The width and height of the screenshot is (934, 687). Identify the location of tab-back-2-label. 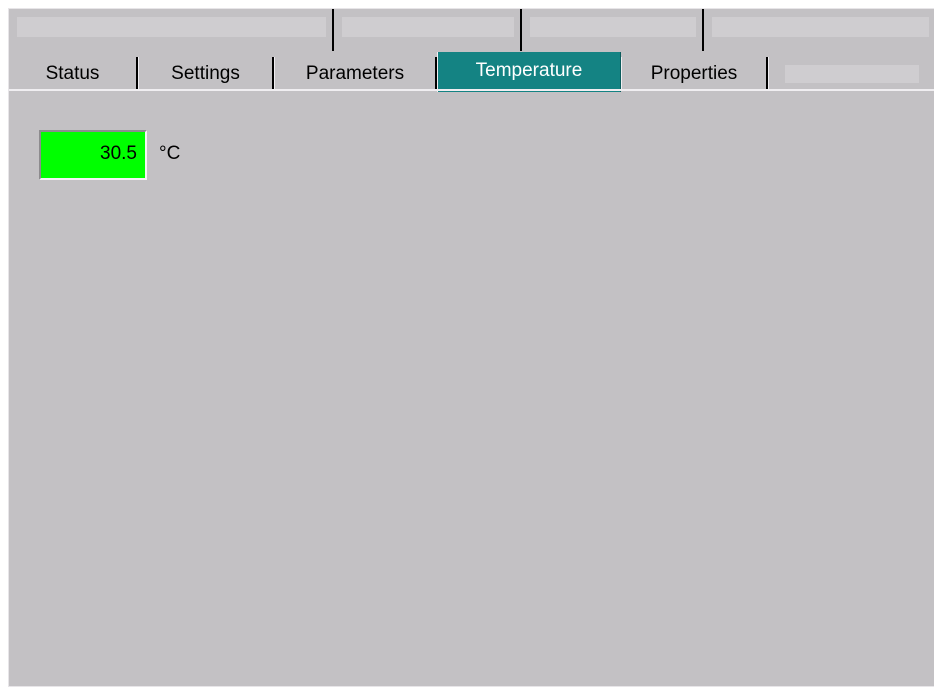
(428, 27).